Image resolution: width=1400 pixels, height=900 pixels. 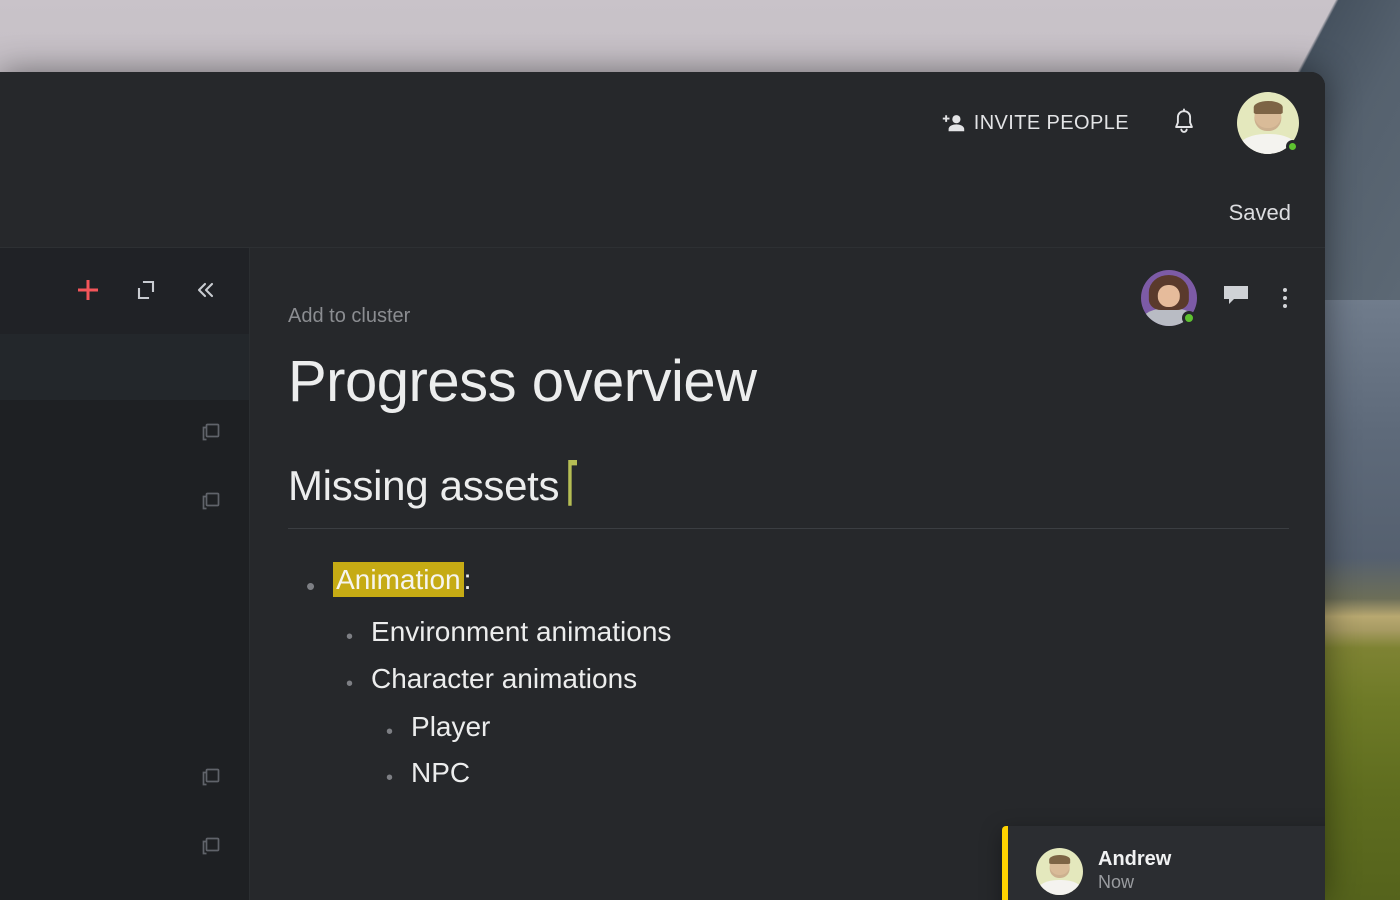 I want to click on kebab-menu-icon, so click(x=1285, y=290).